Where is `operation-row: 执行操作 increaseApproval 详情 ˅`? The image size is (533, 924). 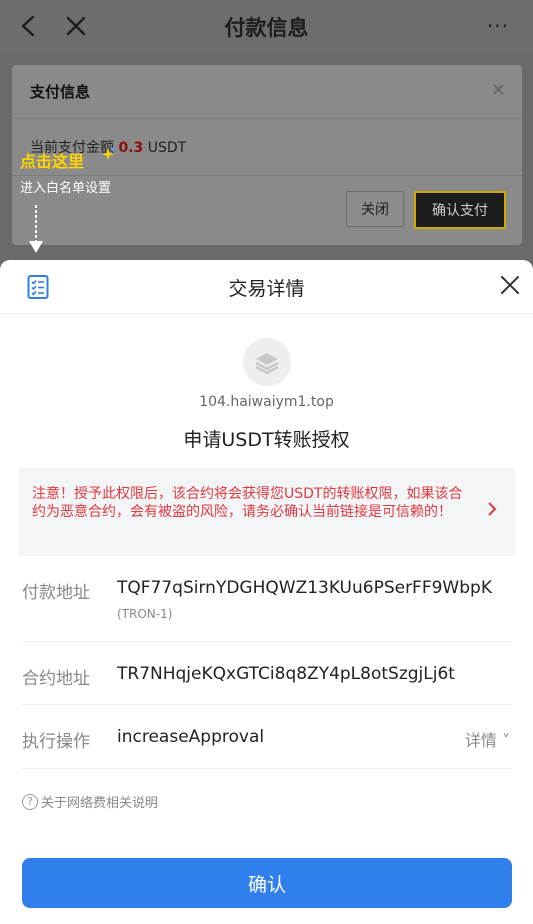 operation-row: 执行操作 increaseApproval 详情 ˅ is located at coordinates (267, 737).